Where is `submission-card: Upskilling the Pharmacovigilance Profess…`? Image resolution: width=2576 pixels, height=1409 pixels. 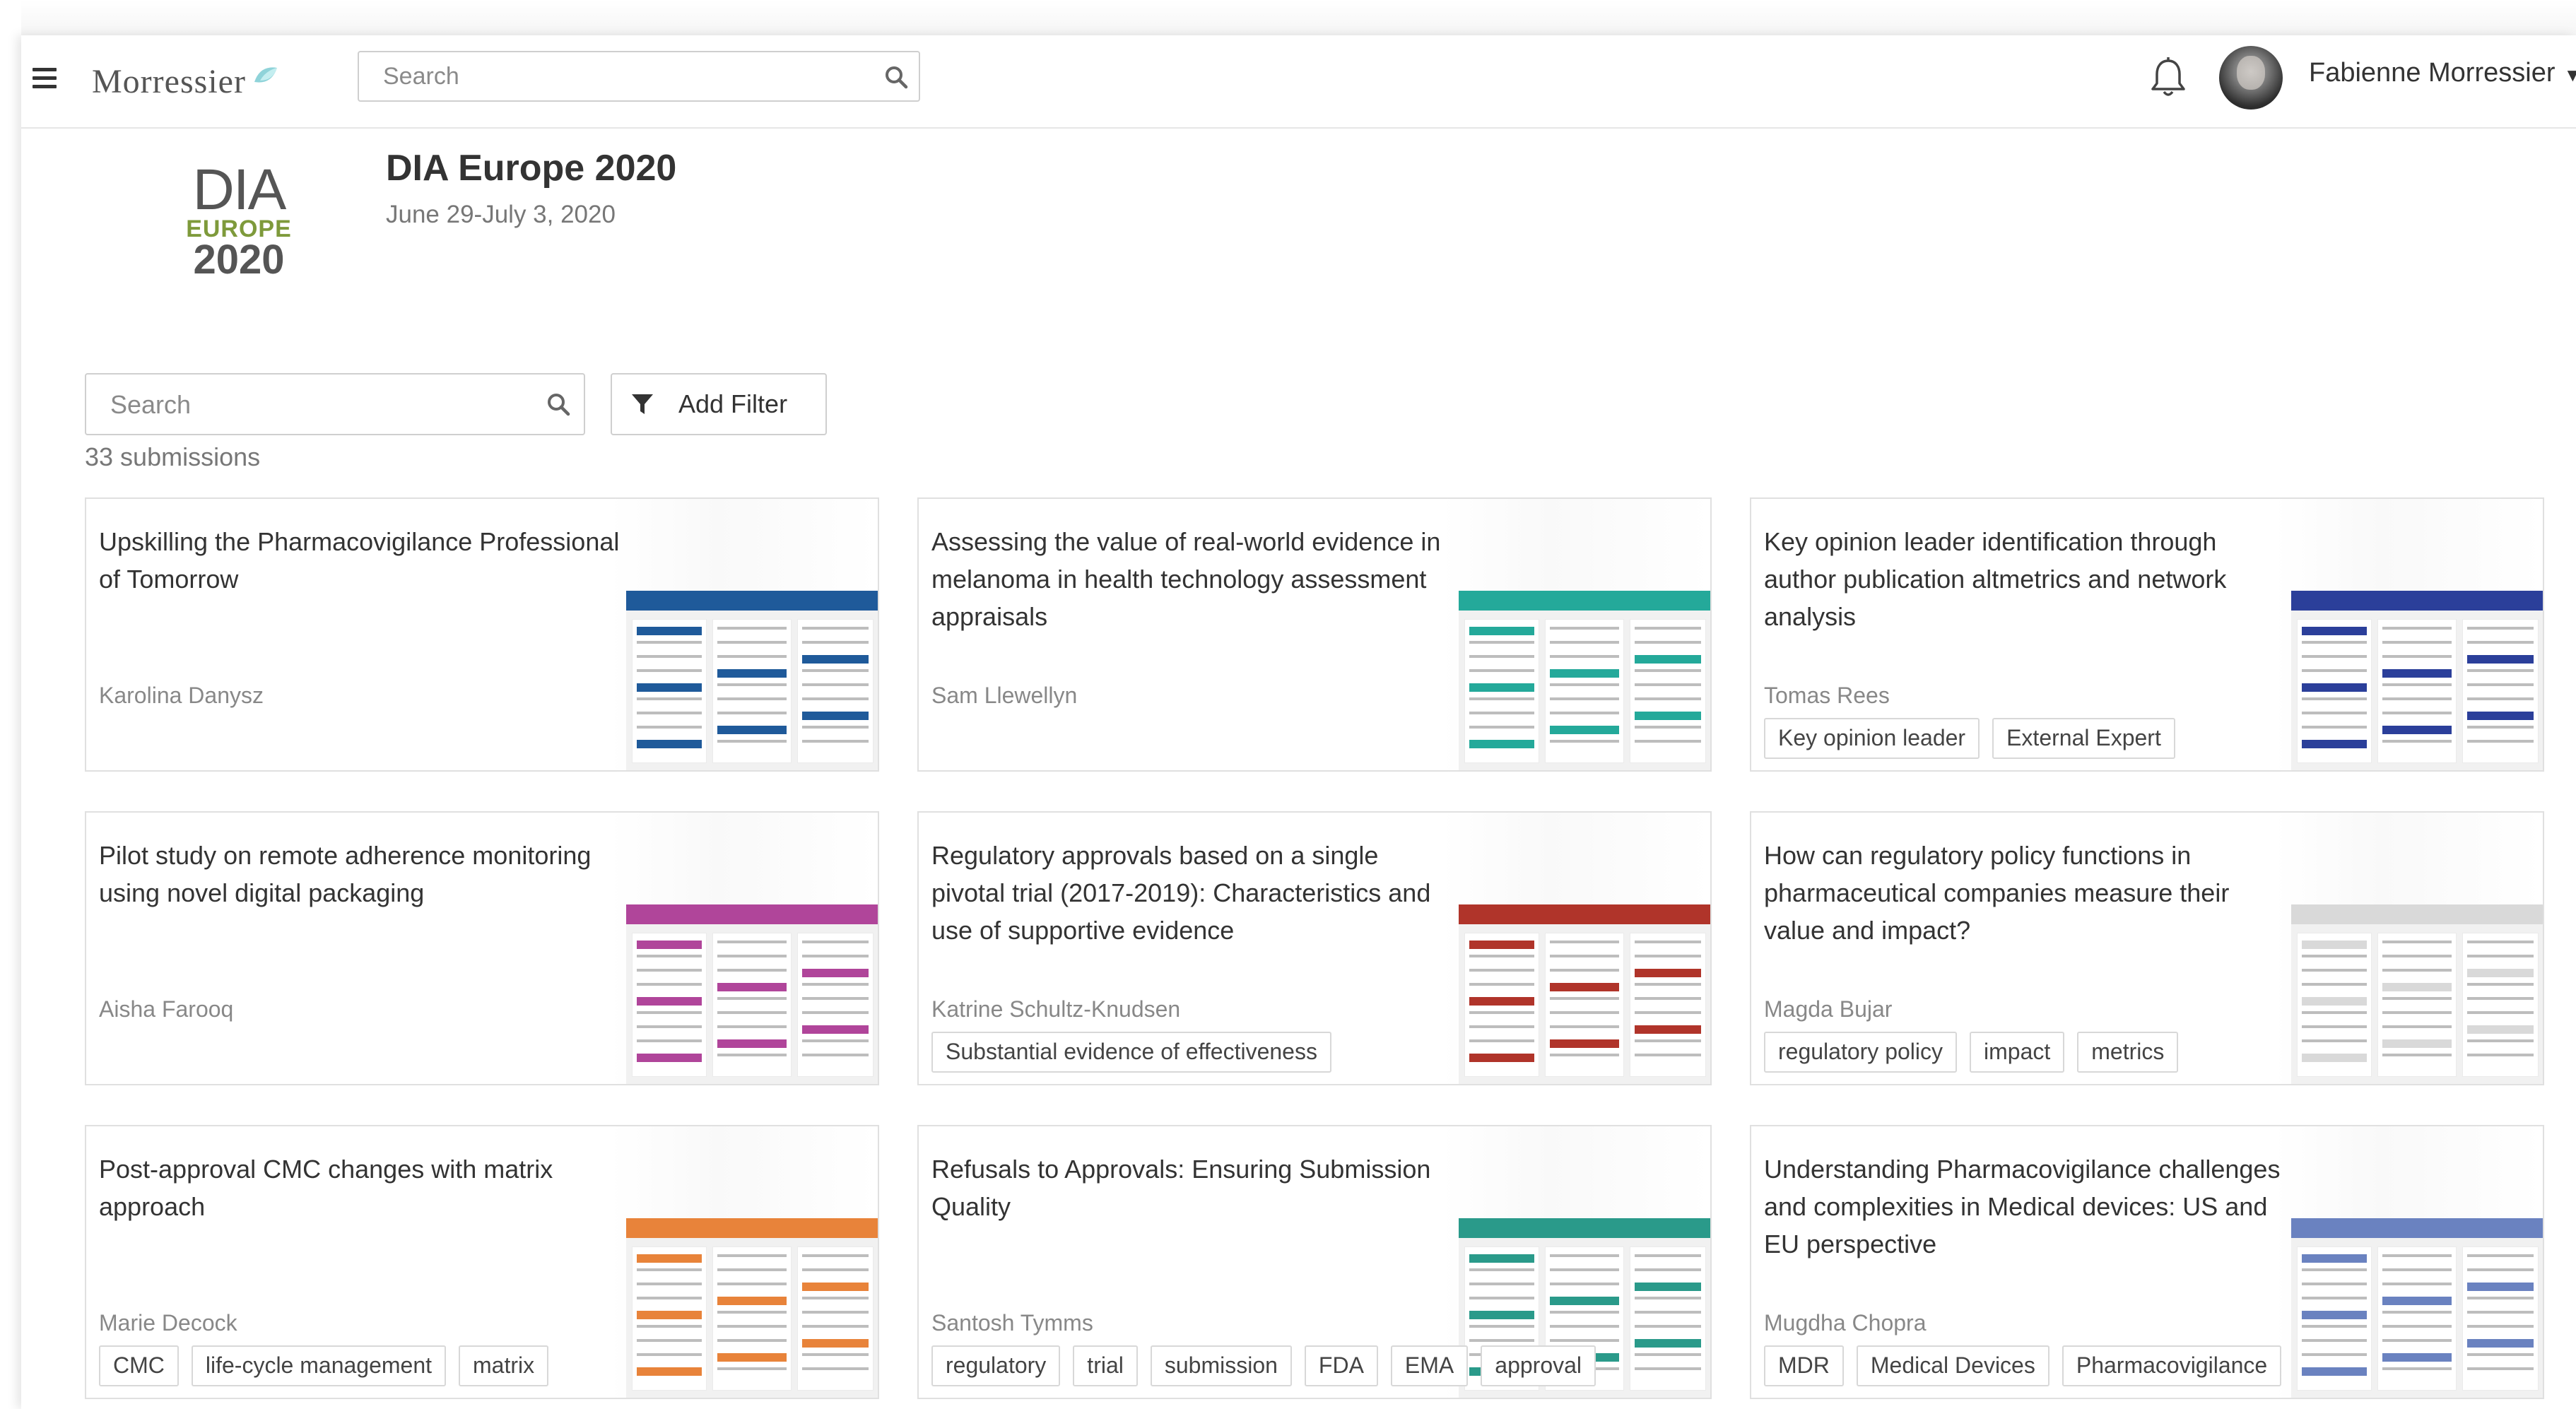
submission-card: Upskilling the Pharmacovigilance Profess… is located at coordinates (482, 634).